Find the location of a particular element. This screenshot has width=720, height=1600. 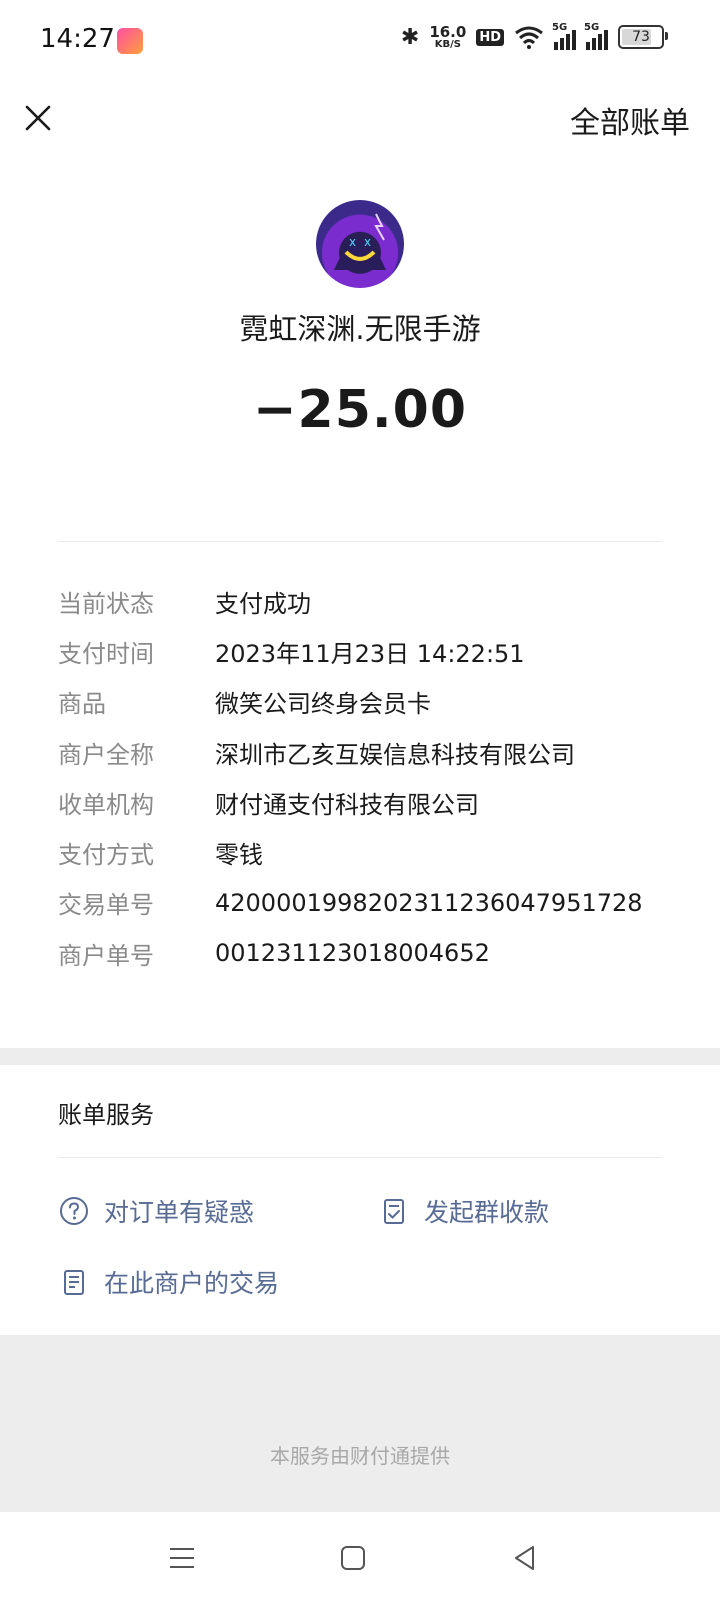

battery-icon: 73 is located at coordinates (643, 37).